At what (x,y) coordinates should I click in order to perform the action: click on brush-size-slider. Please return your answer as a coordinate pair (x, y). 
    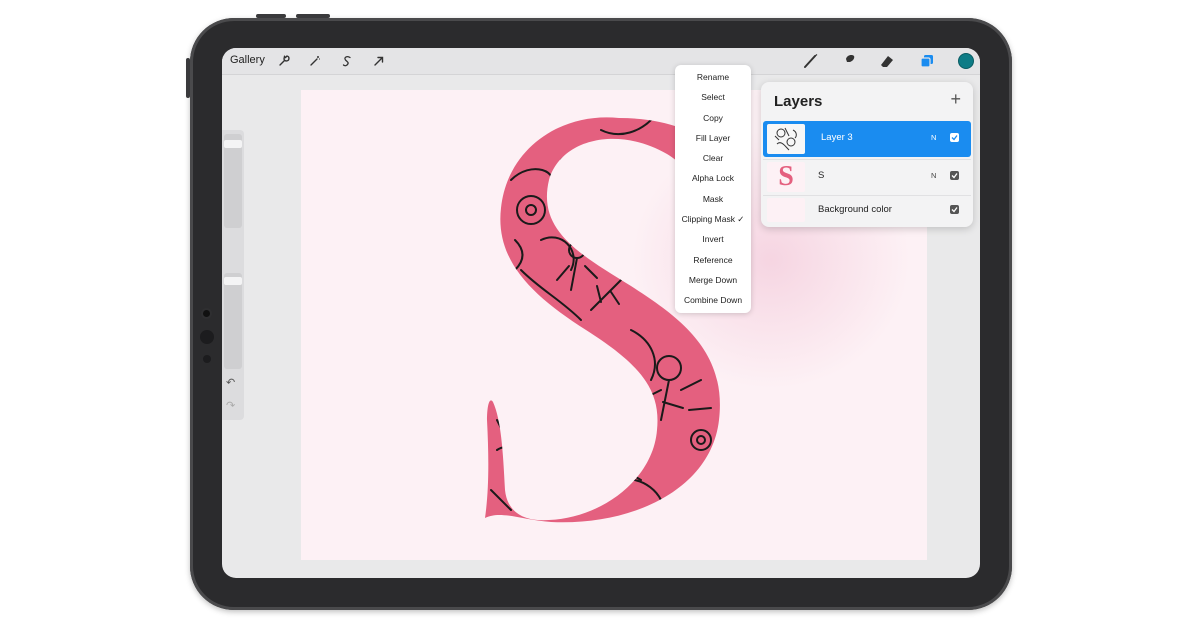
    Looking at the image, I should click on (233, 181).